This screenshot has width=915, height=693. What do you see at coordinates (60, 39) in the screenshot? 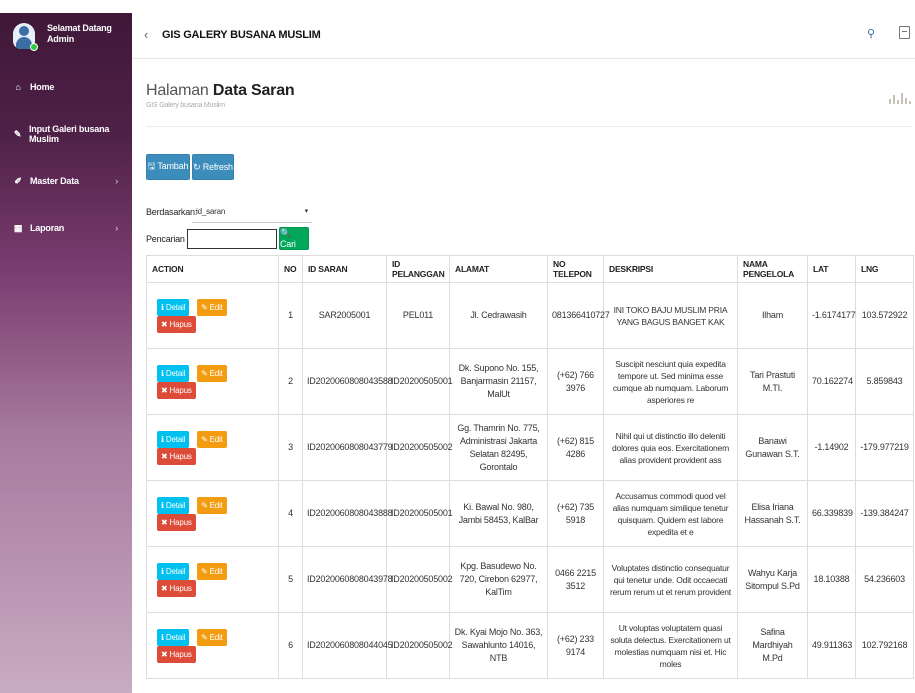
I see `user-name: Admin` at bounding box center [60, 39].